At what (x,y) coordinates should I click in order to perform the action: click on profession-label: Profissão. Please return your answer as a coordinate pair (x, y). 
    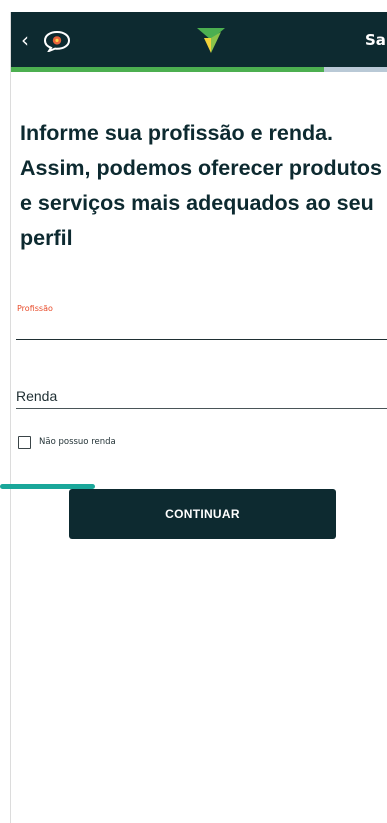
    Looking at the image, I should click on (35, 308).